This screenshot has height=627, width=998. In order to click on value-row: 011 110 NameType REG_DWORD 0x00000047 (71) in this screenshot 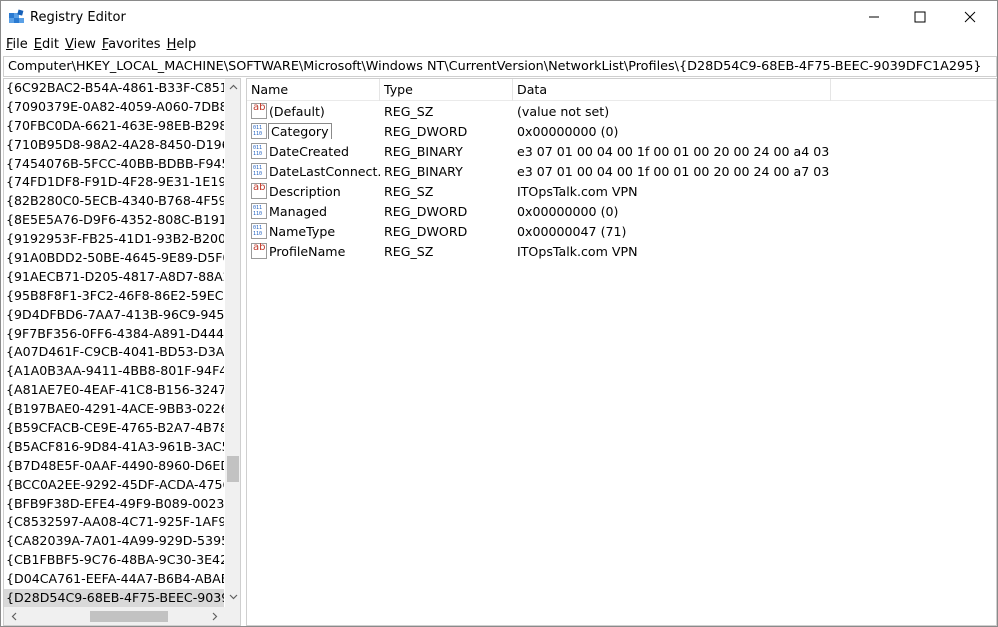, I will do `click(621, 231)`.